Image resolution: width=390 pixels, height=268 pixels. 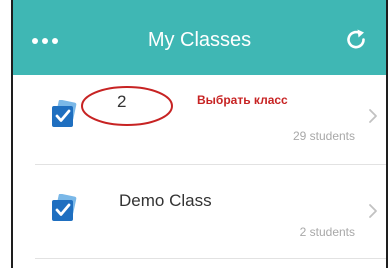 What do you see at coordinates (165, 200) in the screenshot?
I see `class-name: Demo Class` at bounding box center [165, 200].